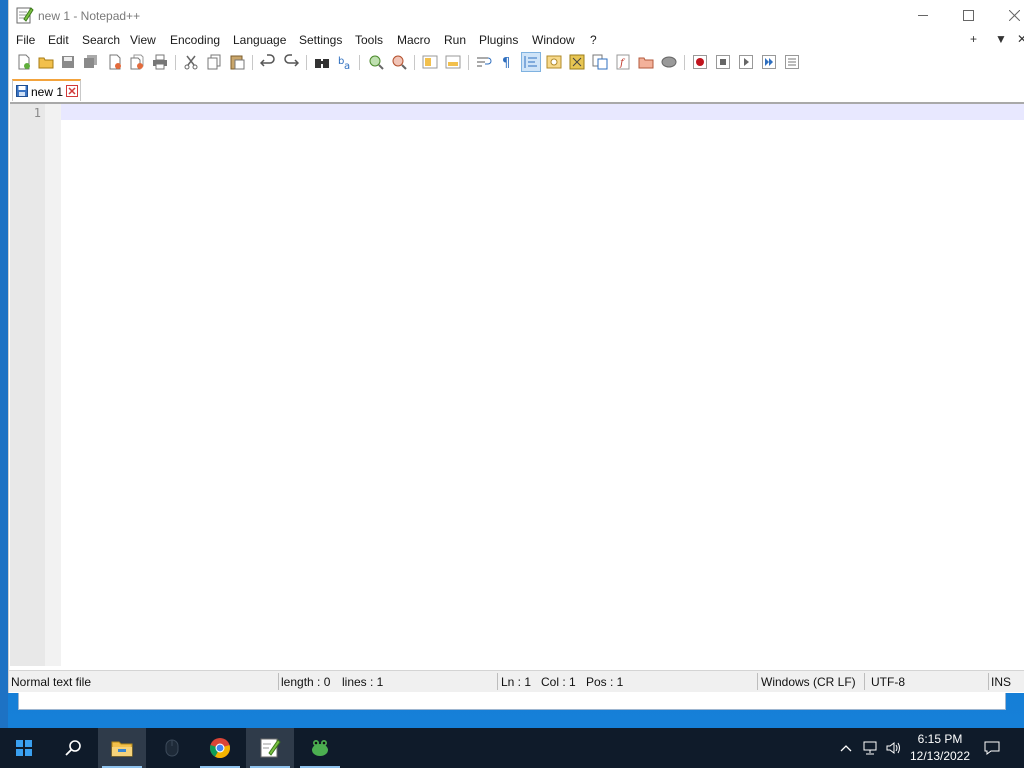 The image size is (1024, 768). I want to click on show-all-characters-icon: ¶, so click(507, 62).